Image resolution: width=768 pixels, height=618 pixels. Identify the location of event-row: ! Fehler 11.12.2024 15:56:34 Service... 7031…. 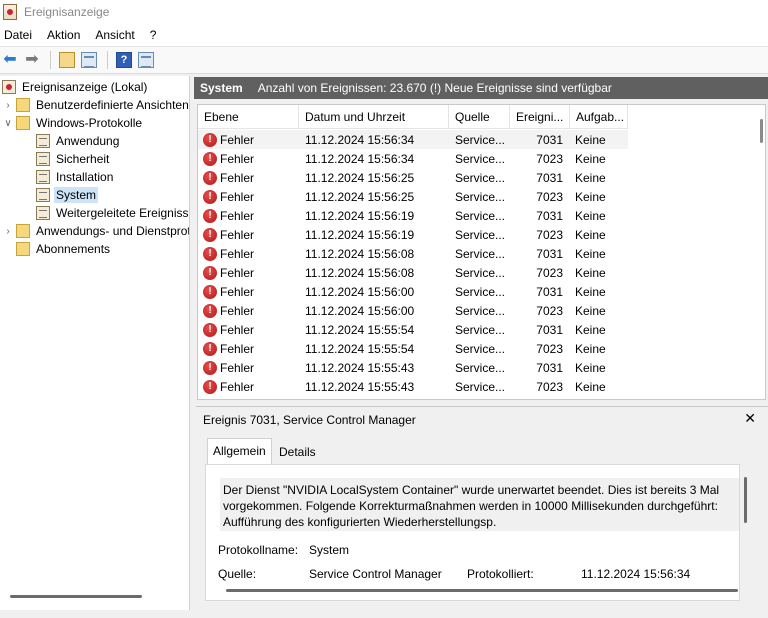
(413, 139).